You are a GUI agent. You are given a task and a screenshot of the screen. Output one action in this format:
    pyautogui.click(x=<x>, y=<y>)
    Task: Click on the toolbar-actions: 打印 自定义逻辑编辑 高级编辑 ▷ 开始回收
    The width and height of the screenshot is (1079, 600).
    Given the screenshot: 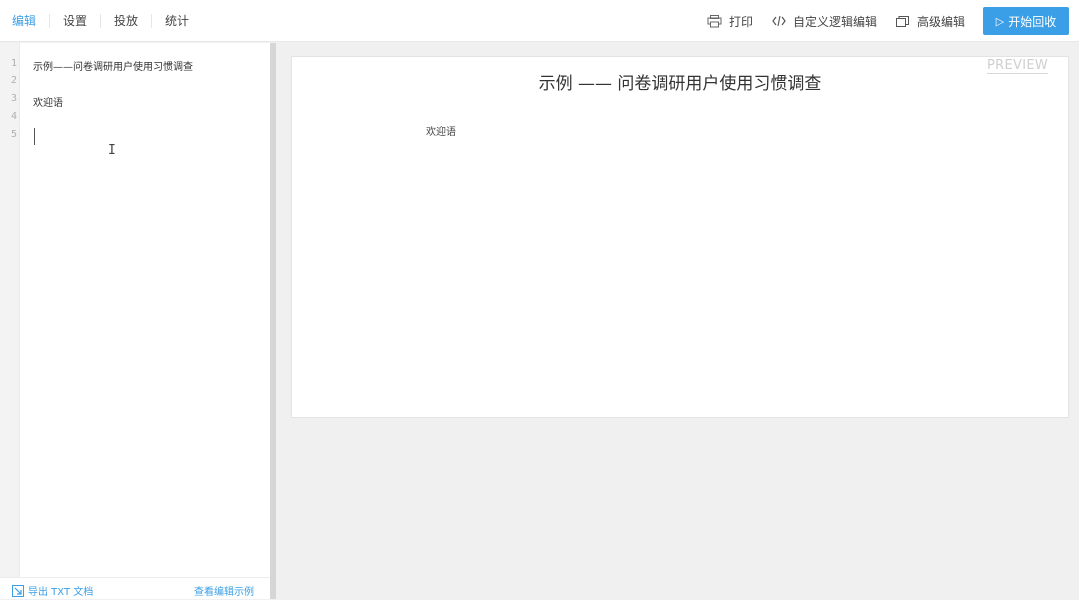 What is the action you would take?
    pyautogui.click(x=879, y=21)
    